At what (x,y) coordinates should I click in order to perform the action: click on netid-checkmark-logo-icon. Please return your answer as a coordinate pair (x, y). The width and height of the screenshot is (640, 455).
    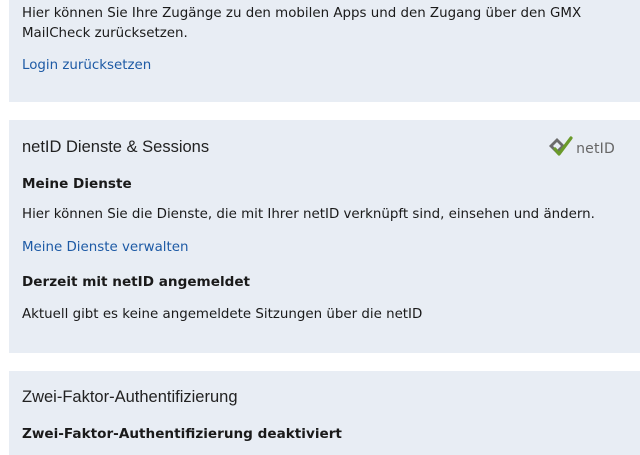
    Looking at the image, I should click on (560, 149).